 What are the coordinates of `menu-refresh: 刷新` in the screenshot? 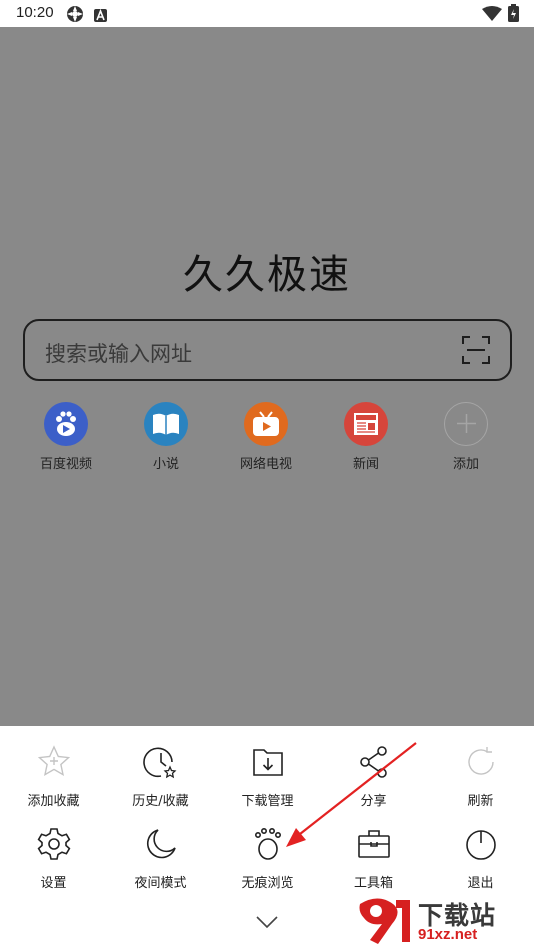 It's located at (480, 776).